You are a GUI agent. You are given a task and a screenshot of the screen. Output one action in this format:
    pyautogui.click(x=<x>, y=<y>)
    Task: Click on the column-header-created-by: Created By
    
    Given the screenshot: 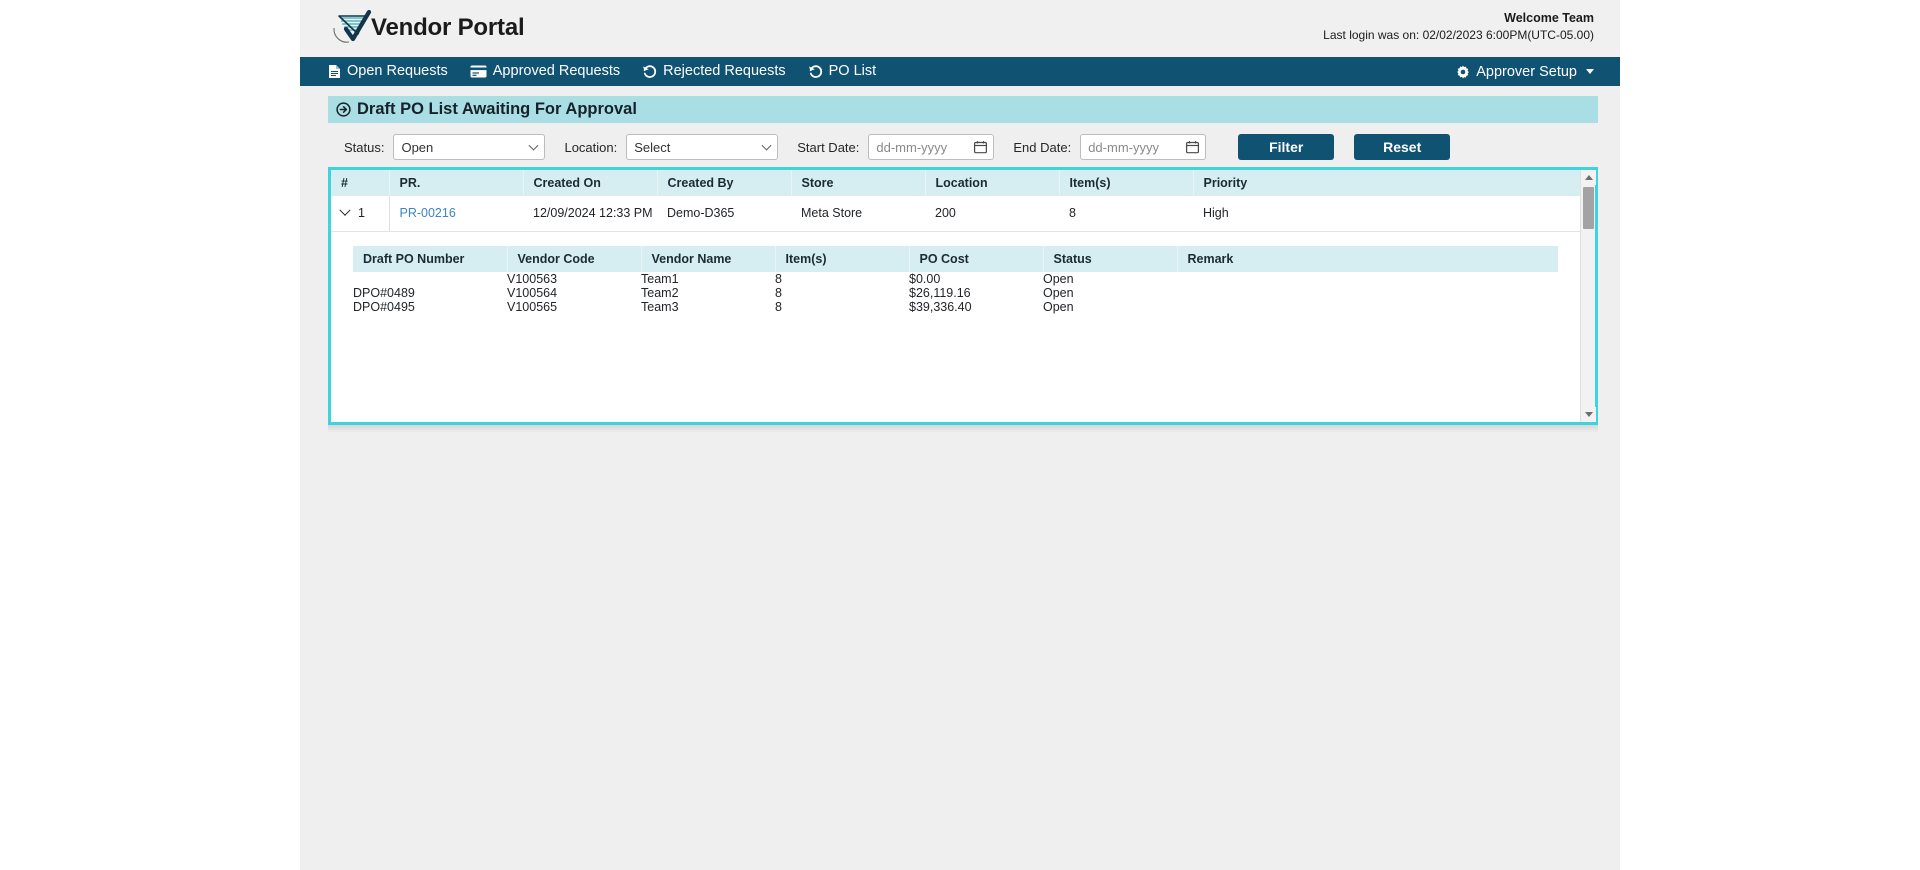 What is the action you would take?
    pyautogui.click(x=724, y=183)
    